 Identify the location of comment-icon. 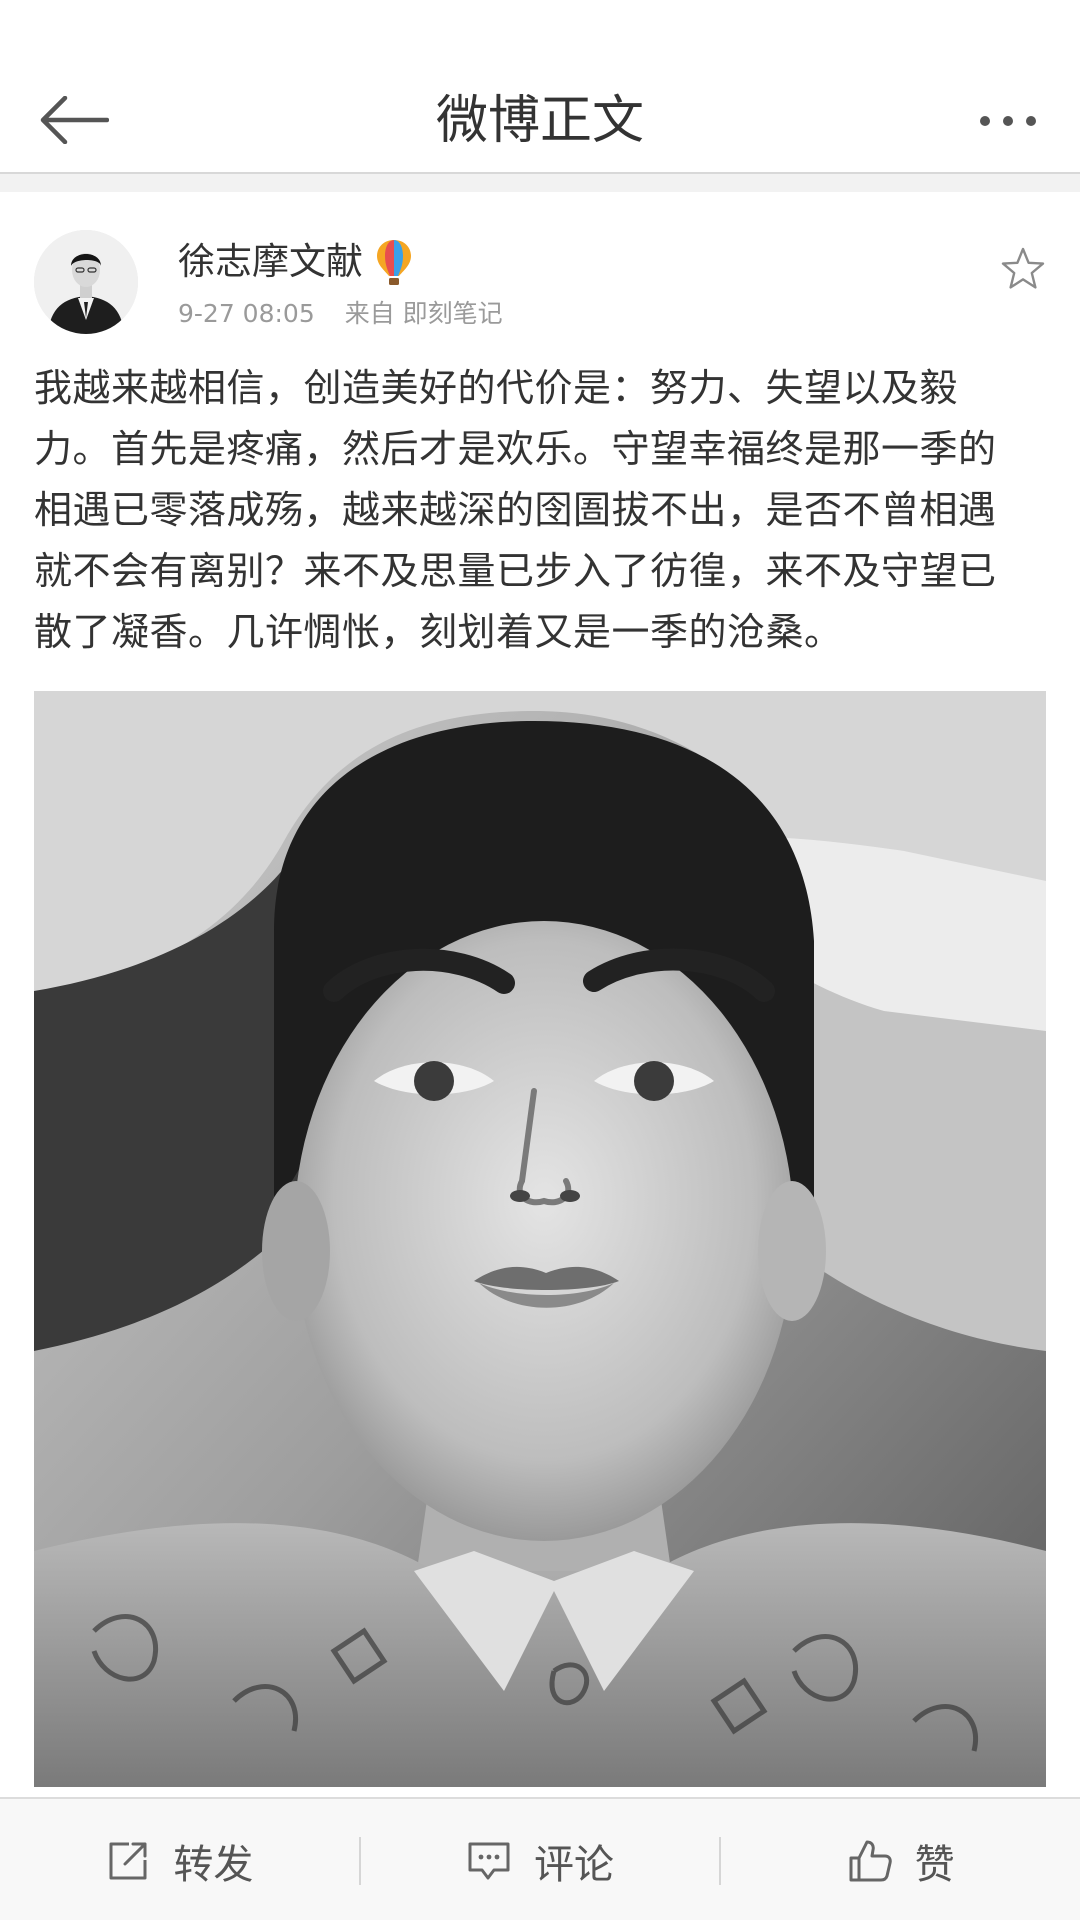
(489, 1860).